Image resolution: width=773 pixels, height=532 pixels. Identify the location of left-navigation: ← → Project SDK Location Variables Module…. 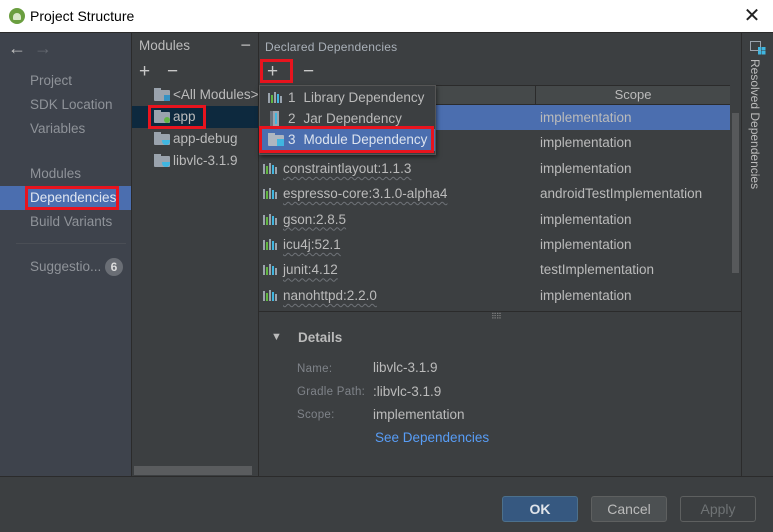
(66, 254).